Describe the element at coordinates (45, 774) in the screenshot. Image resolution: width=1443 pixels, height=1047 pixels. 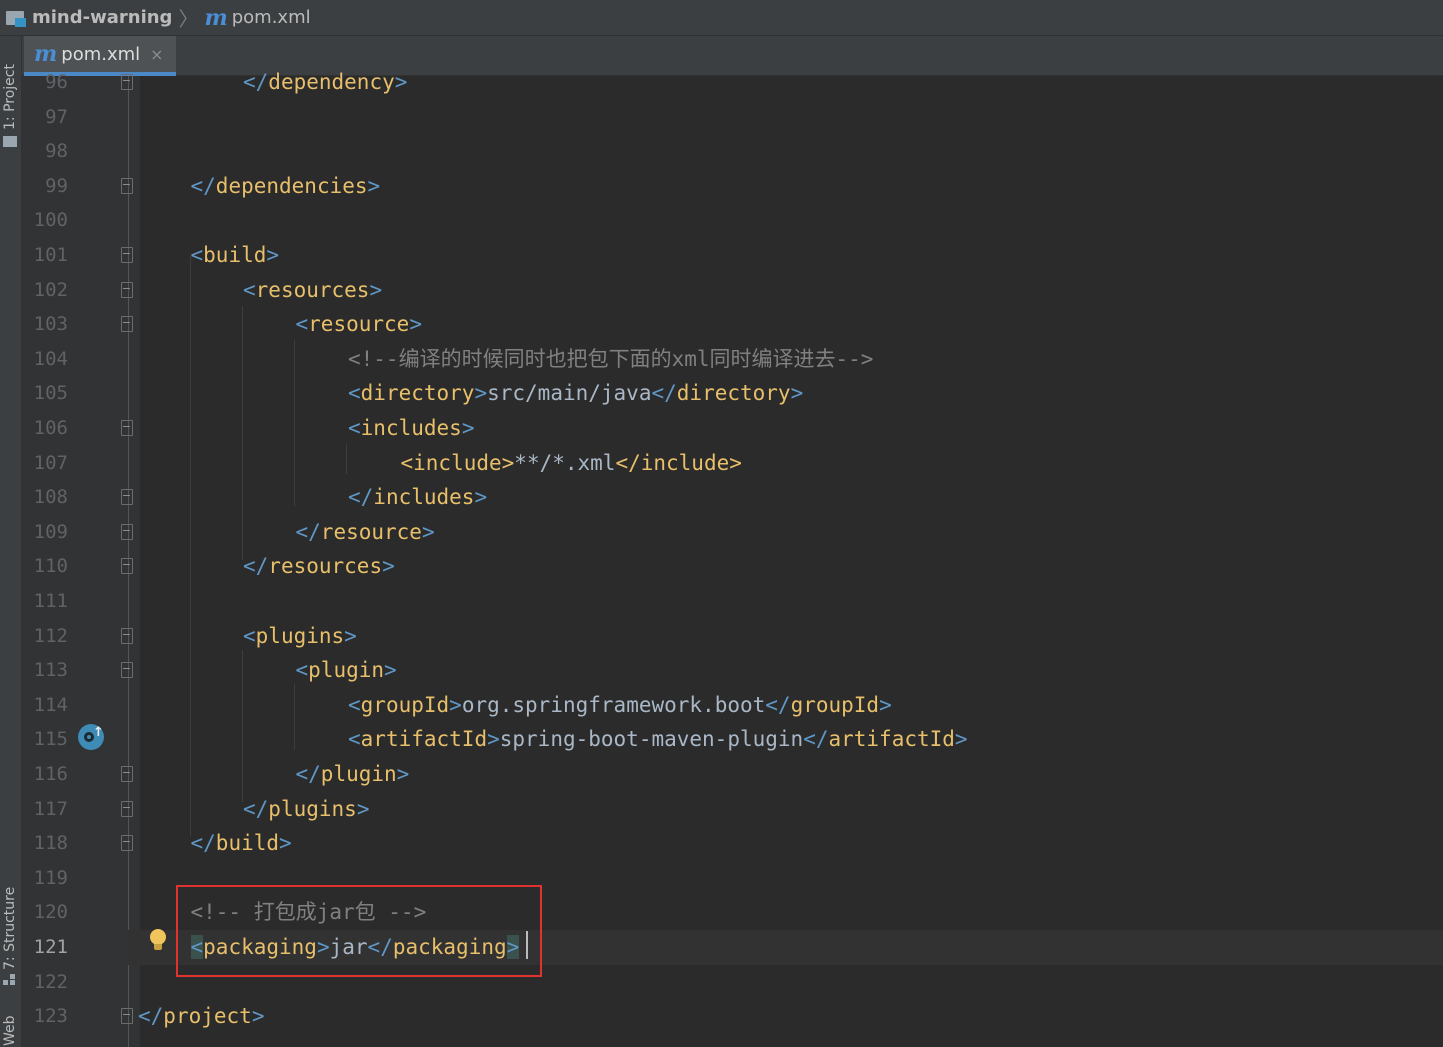
I see `line-number: 116` at that location.